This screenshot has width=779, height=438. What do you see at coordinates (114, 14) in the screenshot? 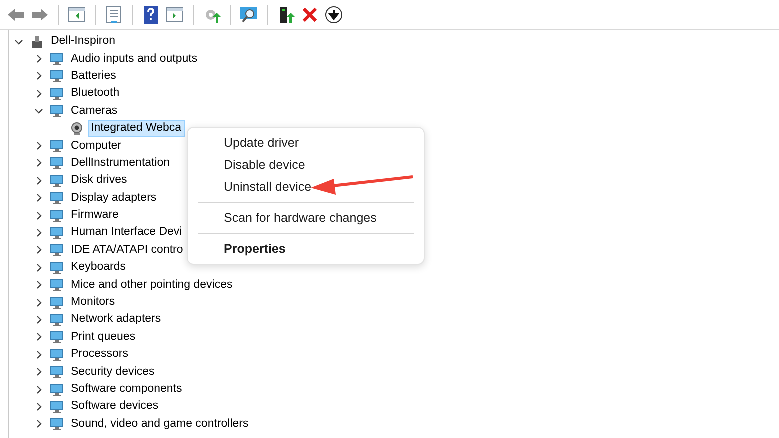
I see `properties-icon` at bounding box center [114, 14].